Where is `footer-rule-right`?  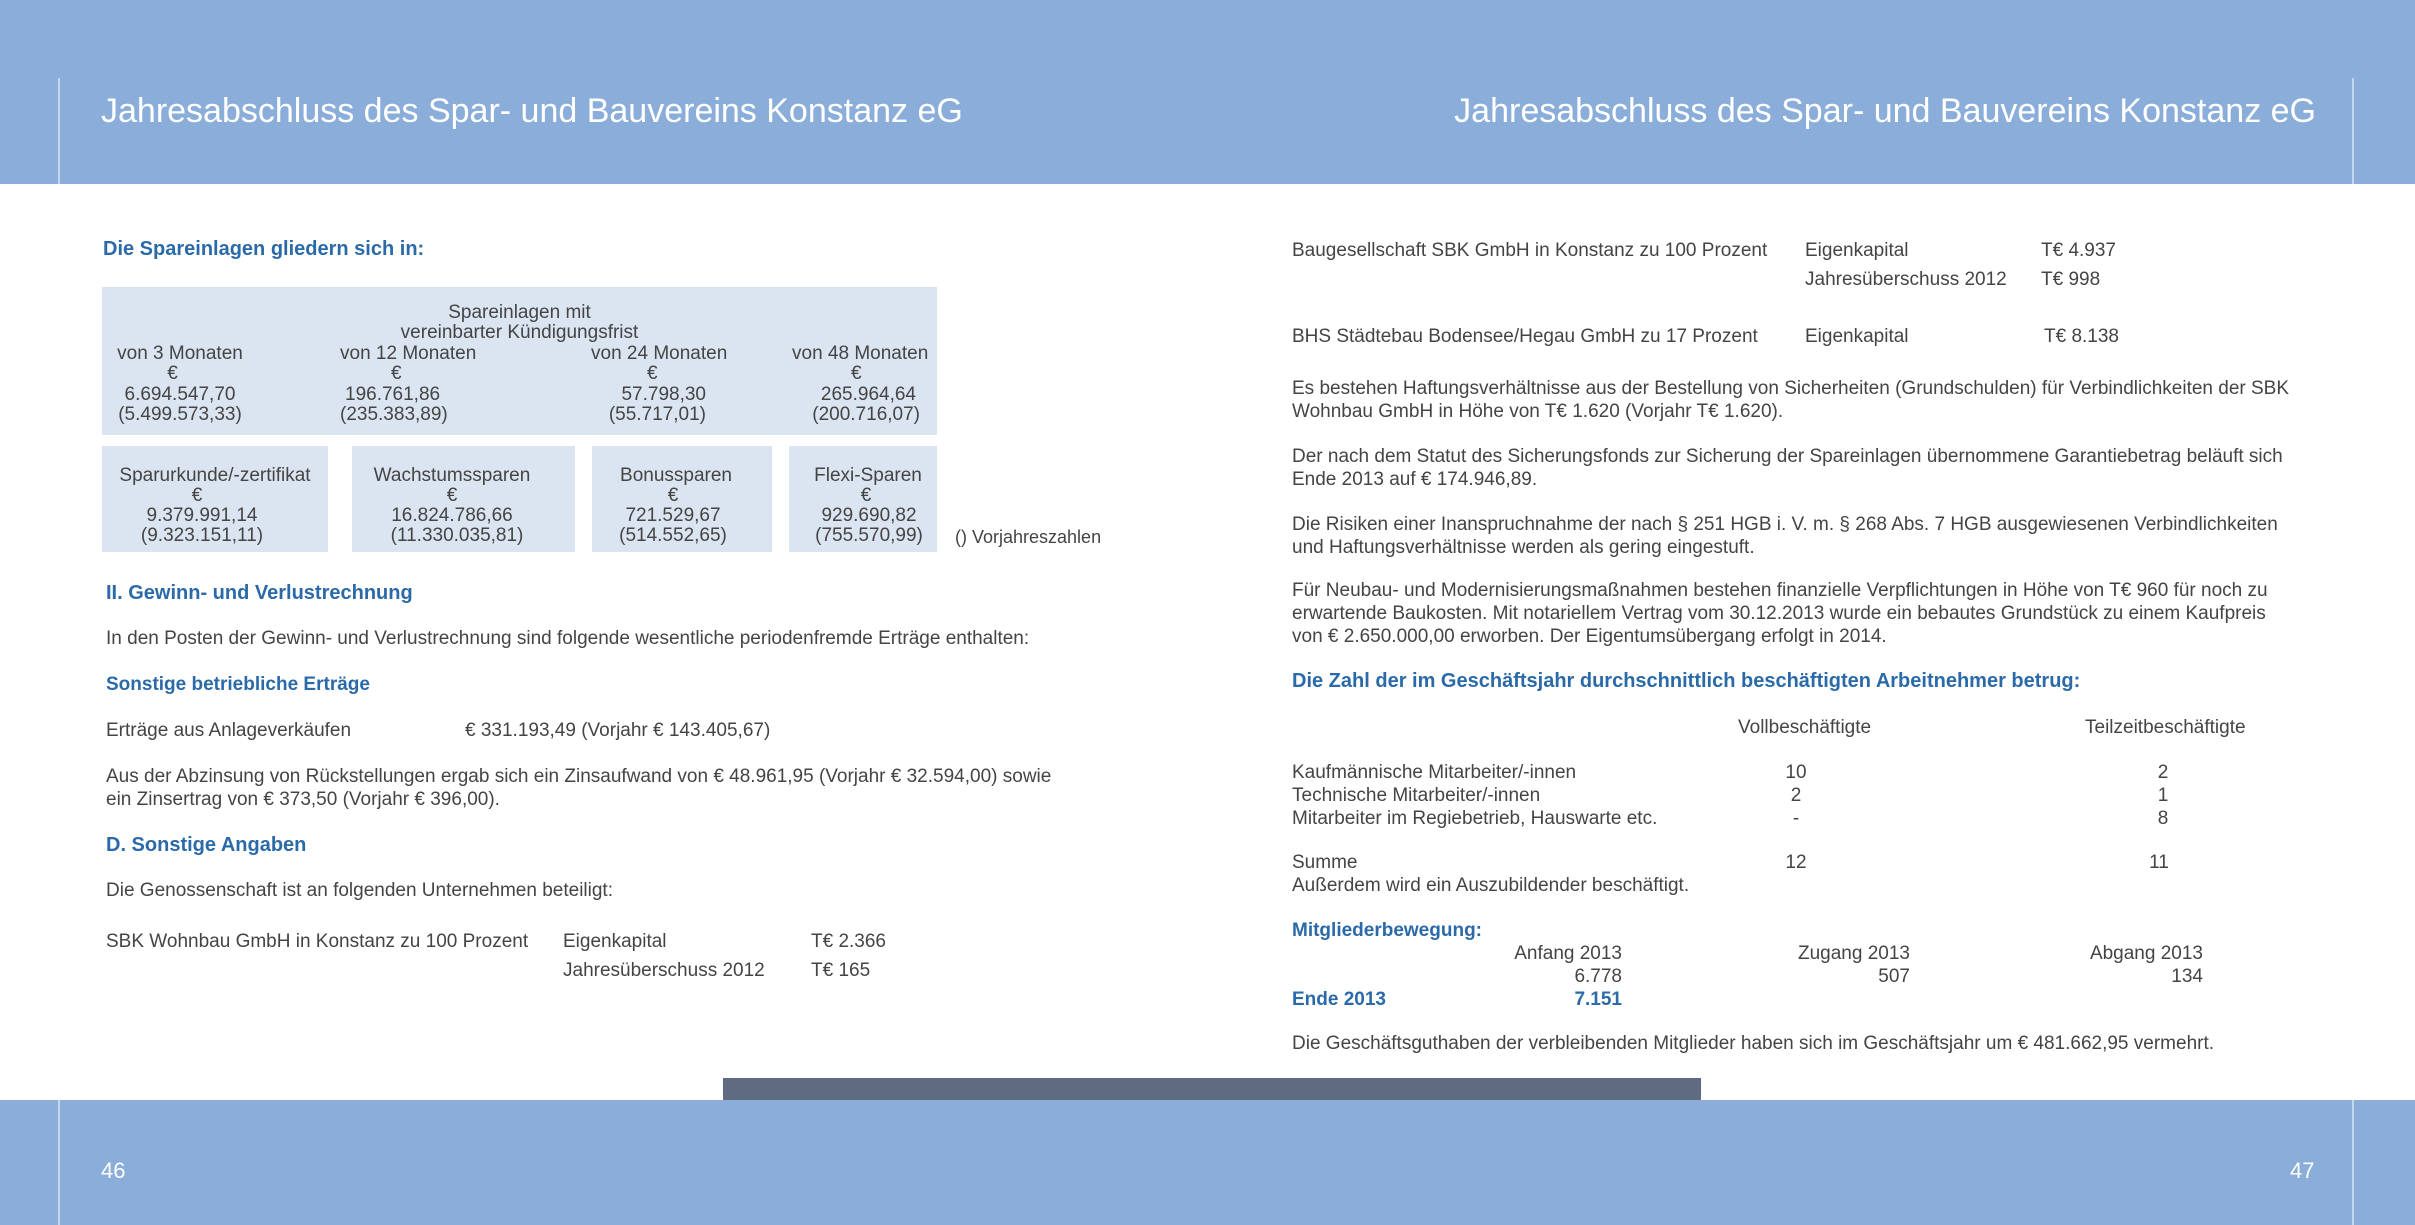
footer-rule-right is located at coordinates (2353, 1162).